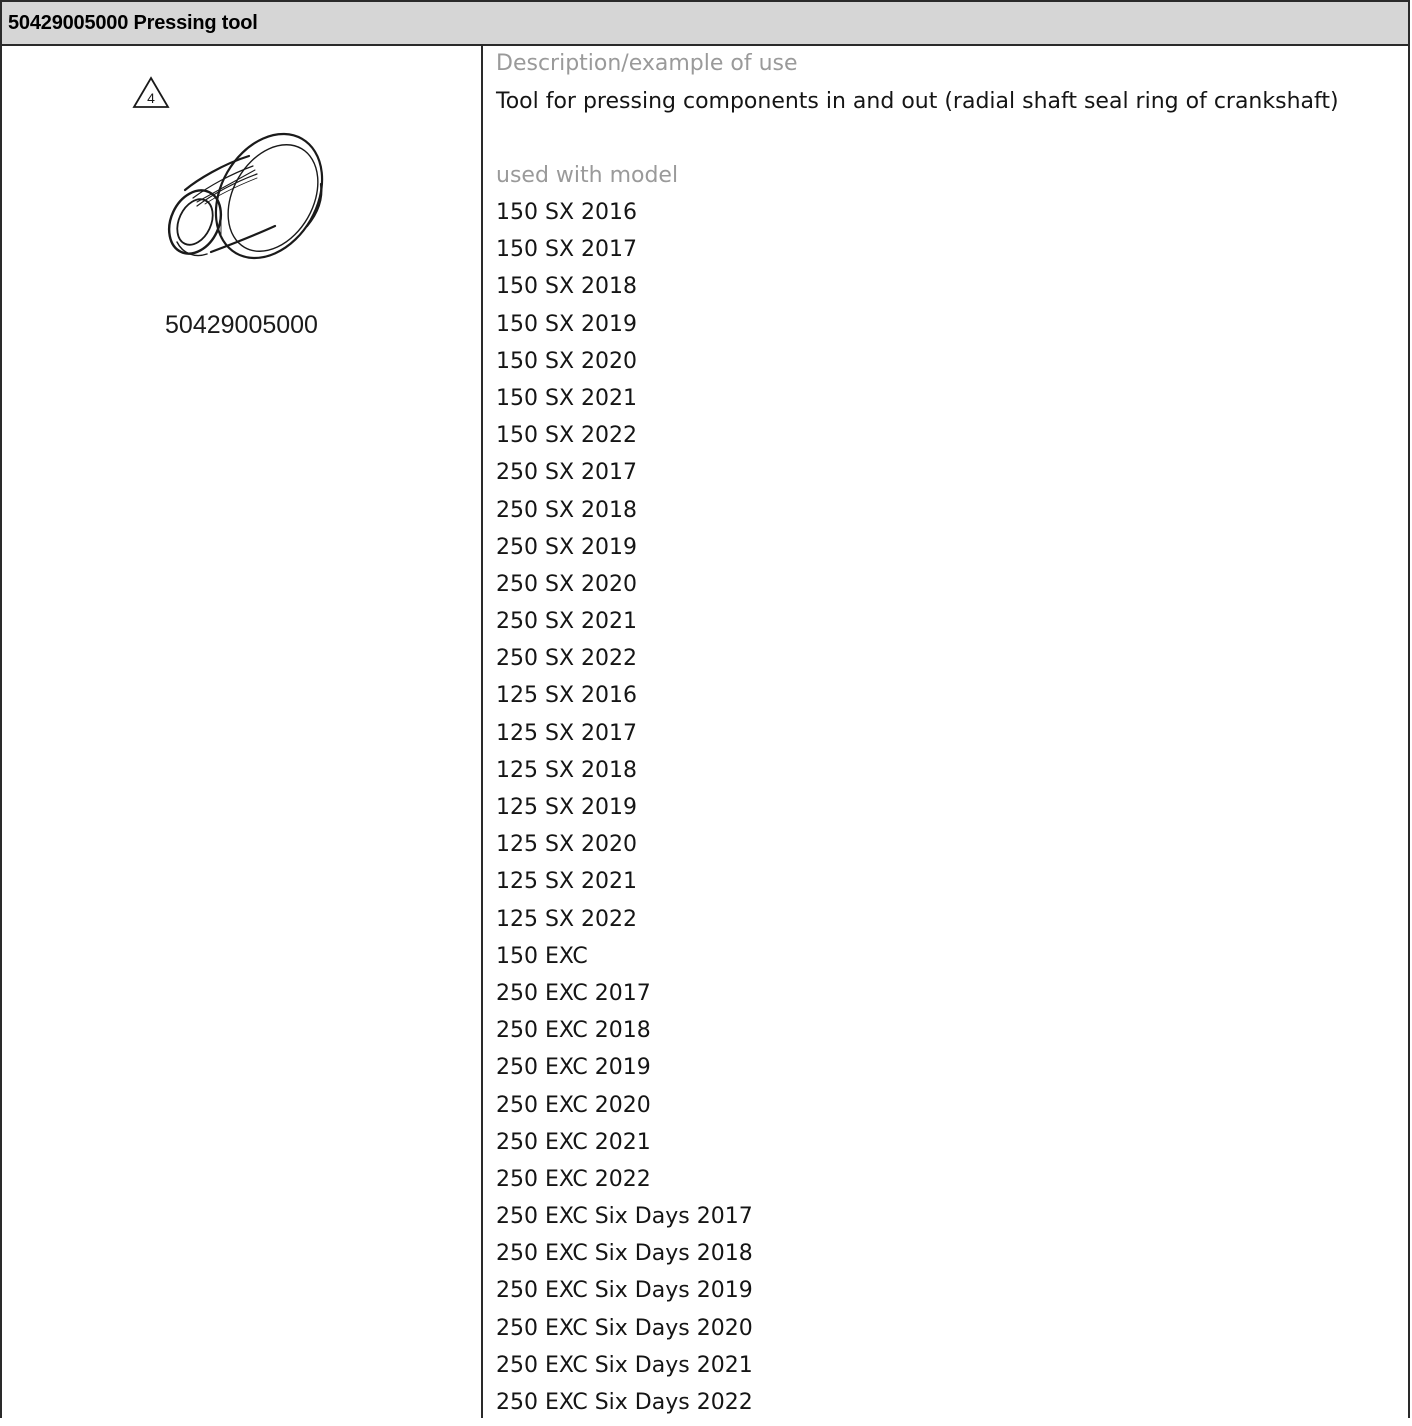  What do you see at coordinates (573, 1031) in the screenshot?
I see `list-item: 250 EXC 2018` at bounding box center [573, 1031].